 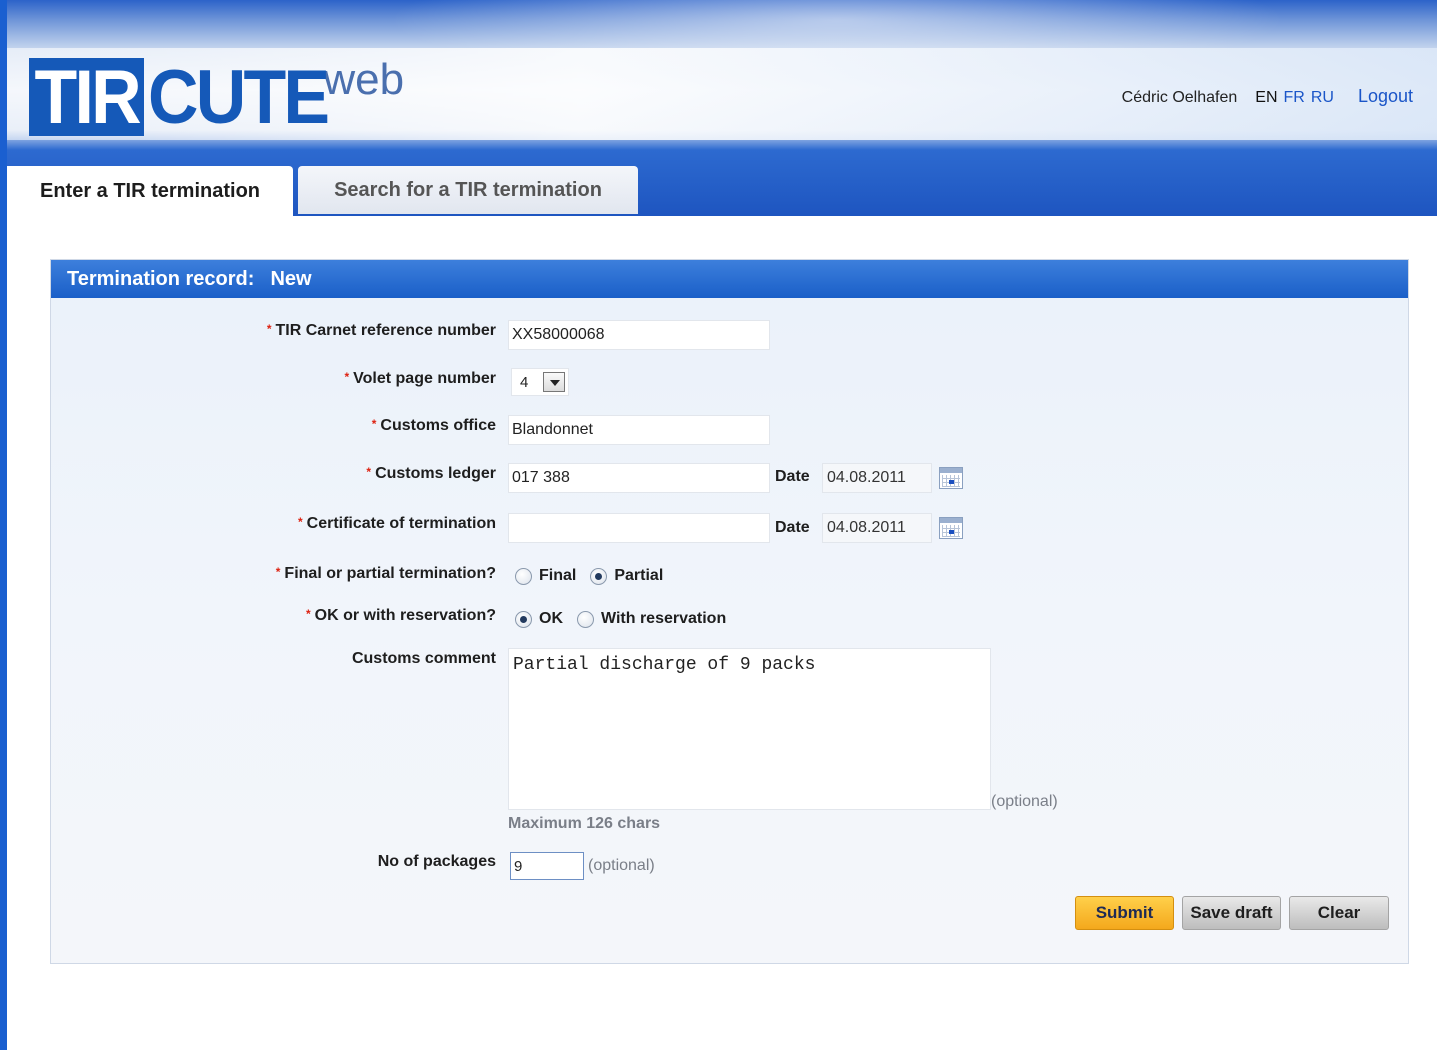 I want to click on comment-max-chars-hint: Maximum 126 chars, so click(x=584, y=823).